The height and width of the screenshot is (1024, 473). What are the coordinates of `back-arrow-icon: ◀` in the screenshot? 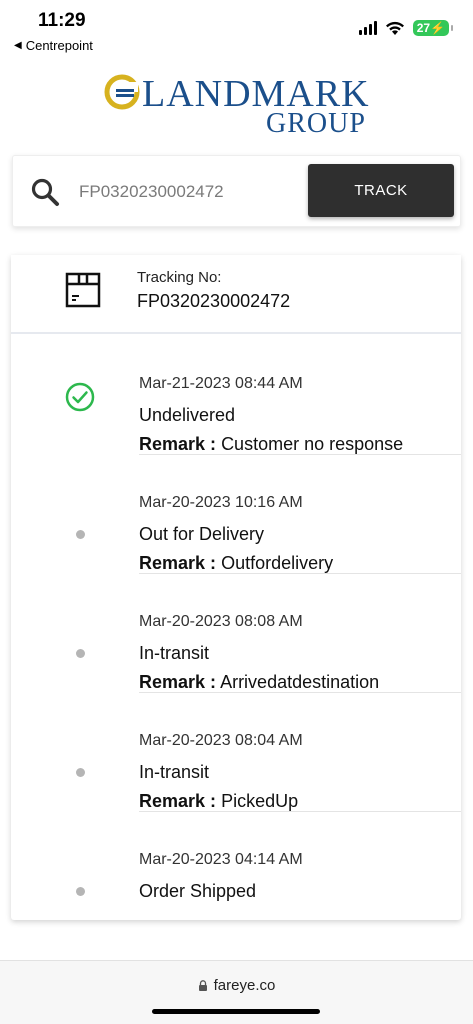 It's located at (18, 45).